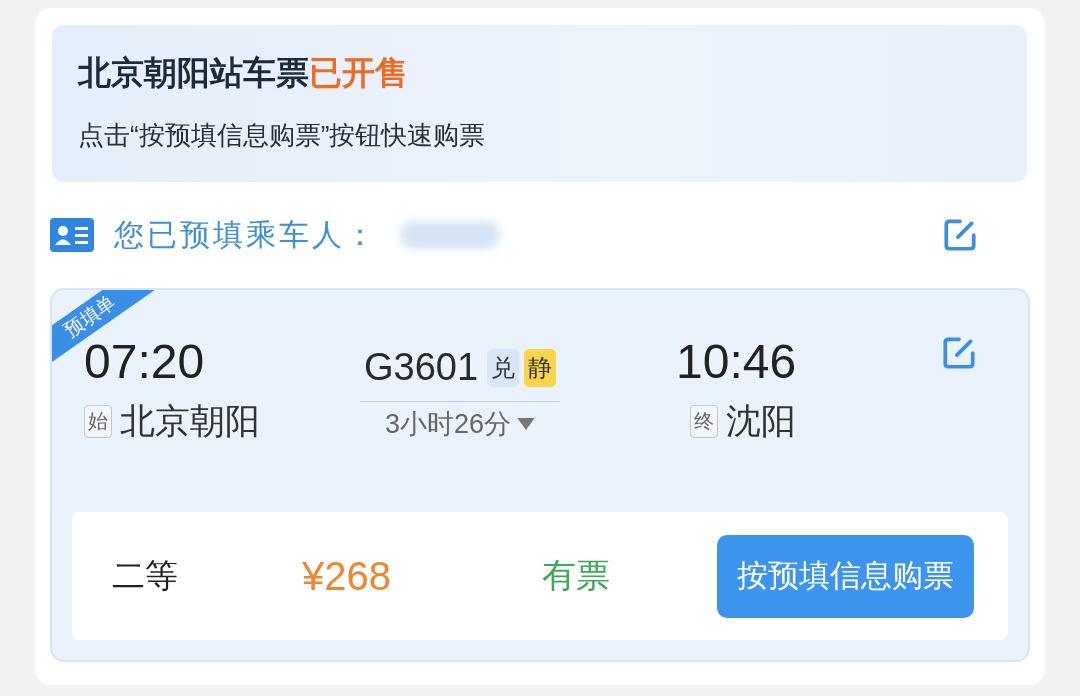  Describe the element at coordinates (347, 576) in the screenshot. I see `price: ¥268` at that location.